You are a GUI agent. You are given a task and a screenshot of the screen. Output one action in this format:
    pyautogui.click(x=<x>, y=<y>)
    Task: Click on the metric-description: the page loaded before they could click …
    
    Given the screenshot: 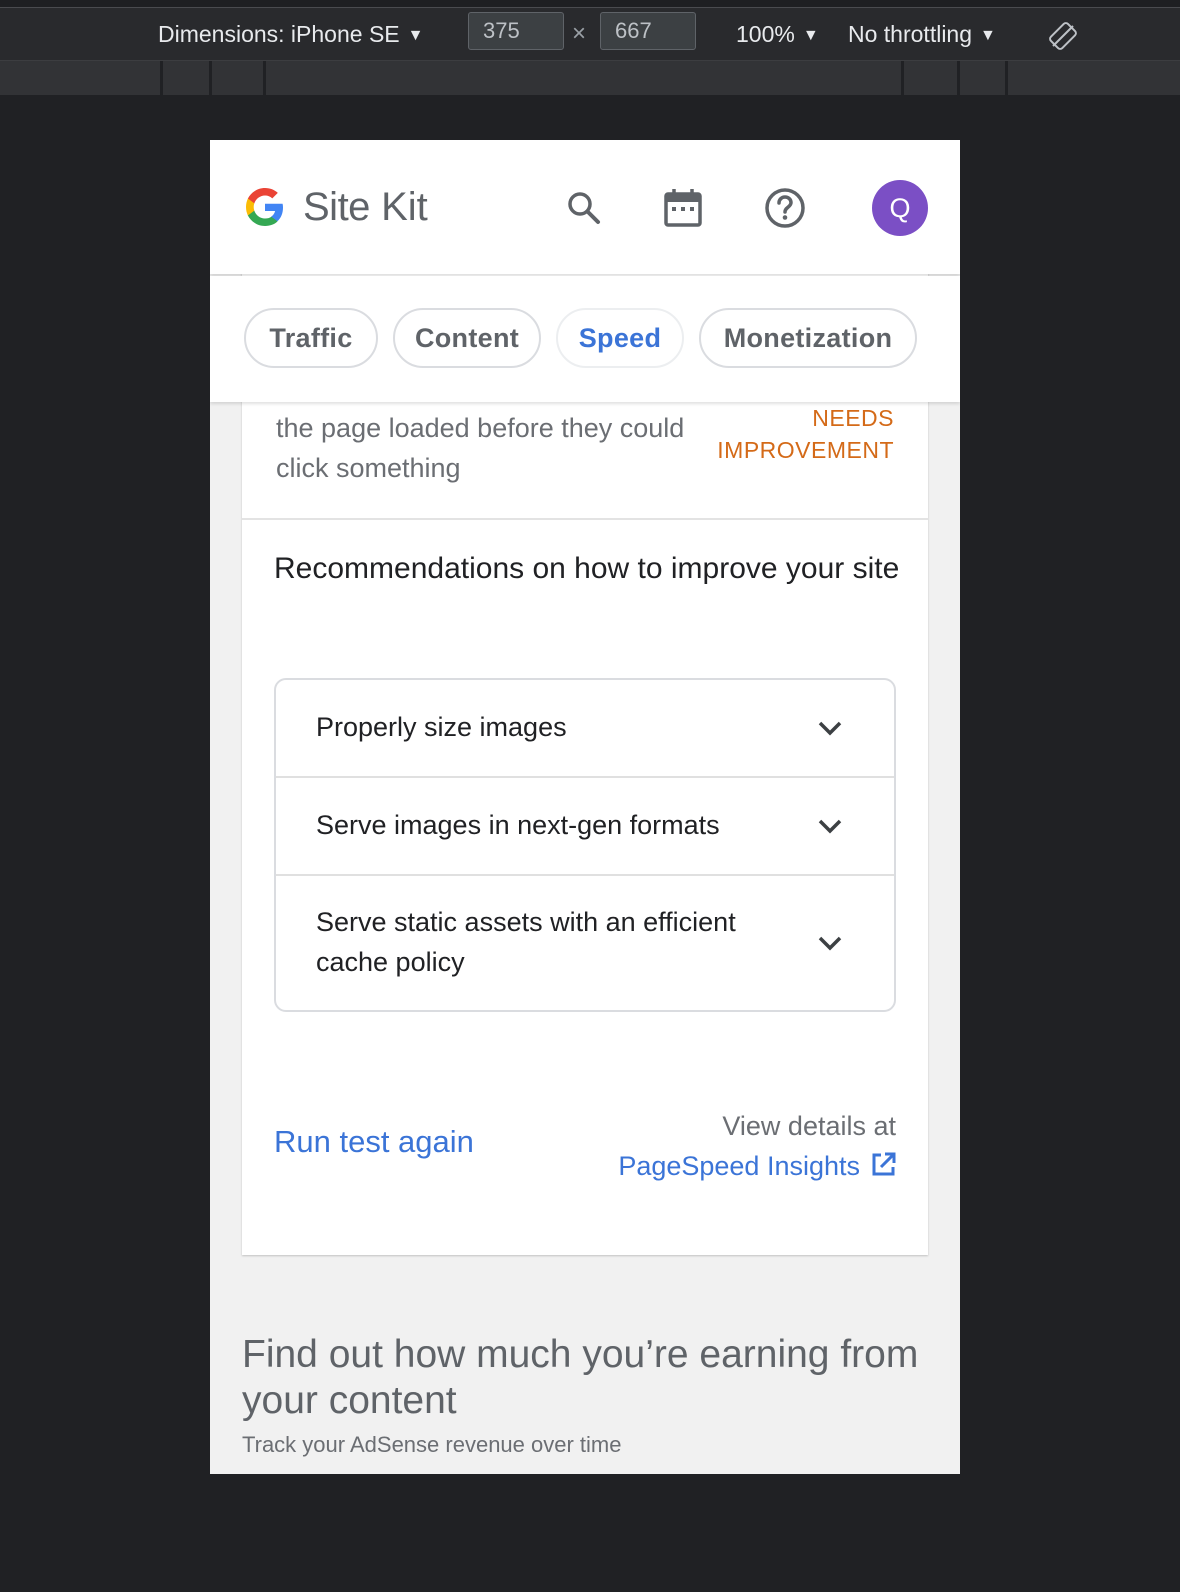 What is the action you would take?
    pyautogui.click(x=480, y=448)
    